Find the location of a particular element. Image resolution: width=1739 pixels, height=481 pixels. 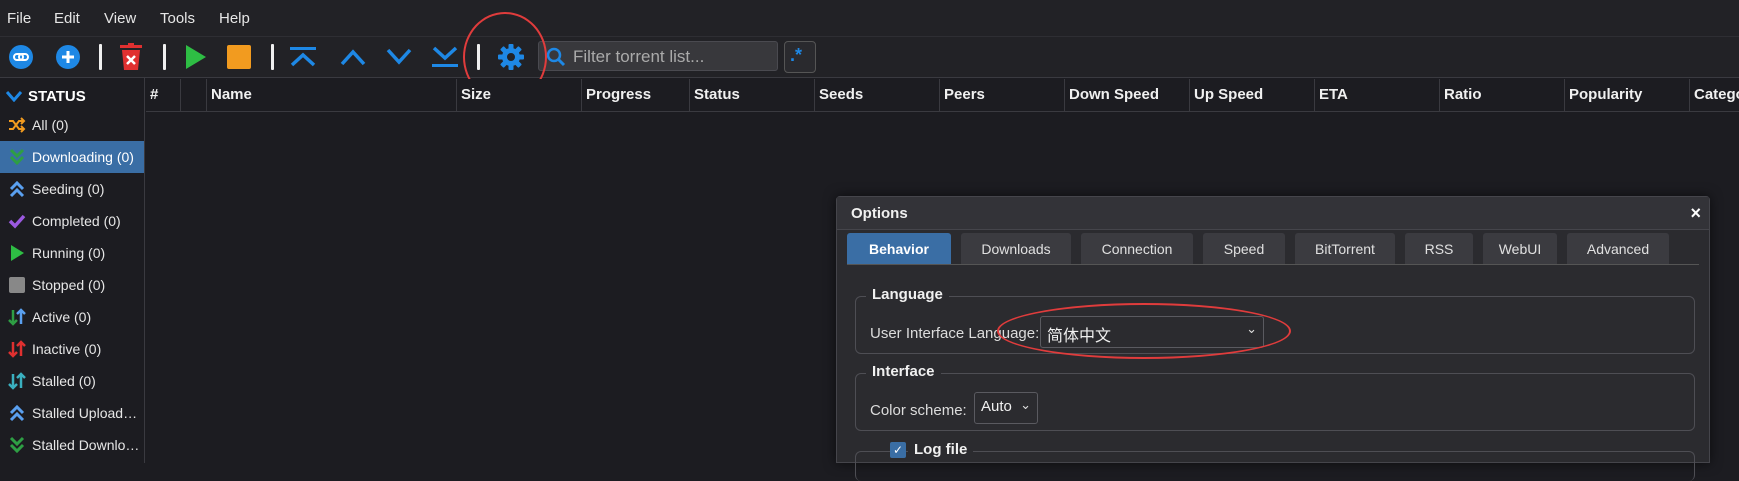

sidebar-item-all: All (0) is located at coordinates (72, 125).